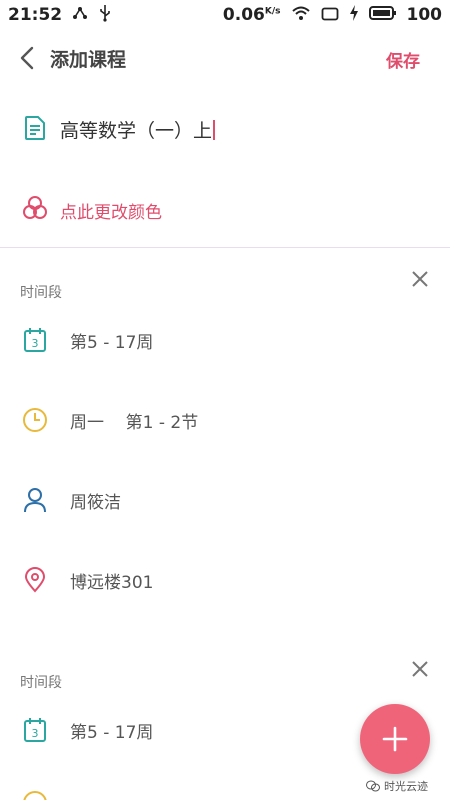 This screenshot has width=450, height=800. I want to click on page-title: 添加课程, so click(88, 60).